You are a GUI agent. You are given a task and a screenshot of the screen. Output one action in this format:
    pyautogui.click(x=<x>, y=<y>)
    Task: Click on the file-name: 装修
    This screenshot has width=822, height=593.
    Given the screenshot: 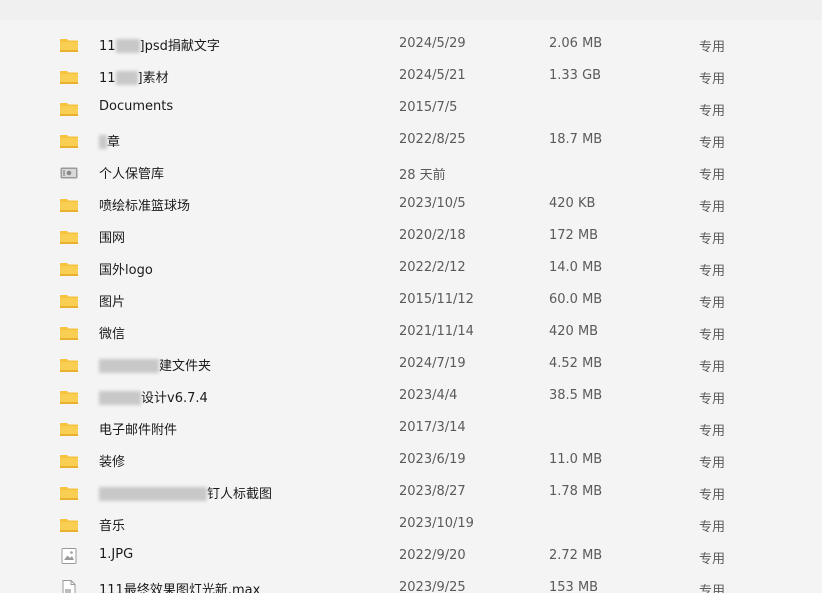 What is the action you would take?
    pyautogui.click(x=112, y=460)
    